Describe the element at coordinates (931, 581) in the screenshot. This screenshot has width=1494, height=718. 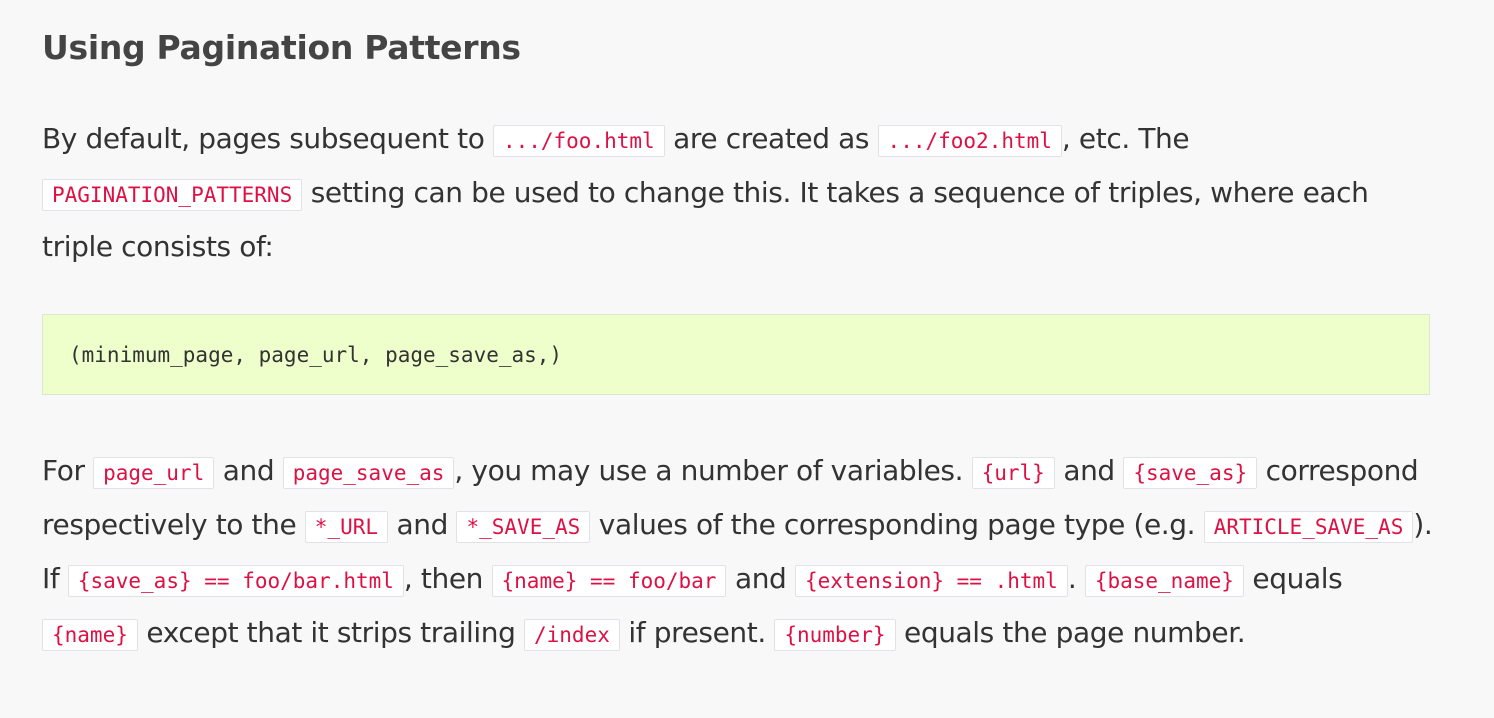
I see `inline-code: {extension} == .html` at that location.